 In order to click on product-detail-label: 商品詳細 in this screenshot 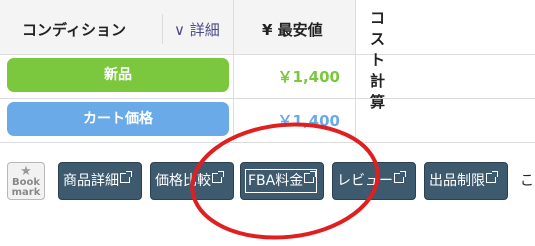, I will do `click(91, 181)`.